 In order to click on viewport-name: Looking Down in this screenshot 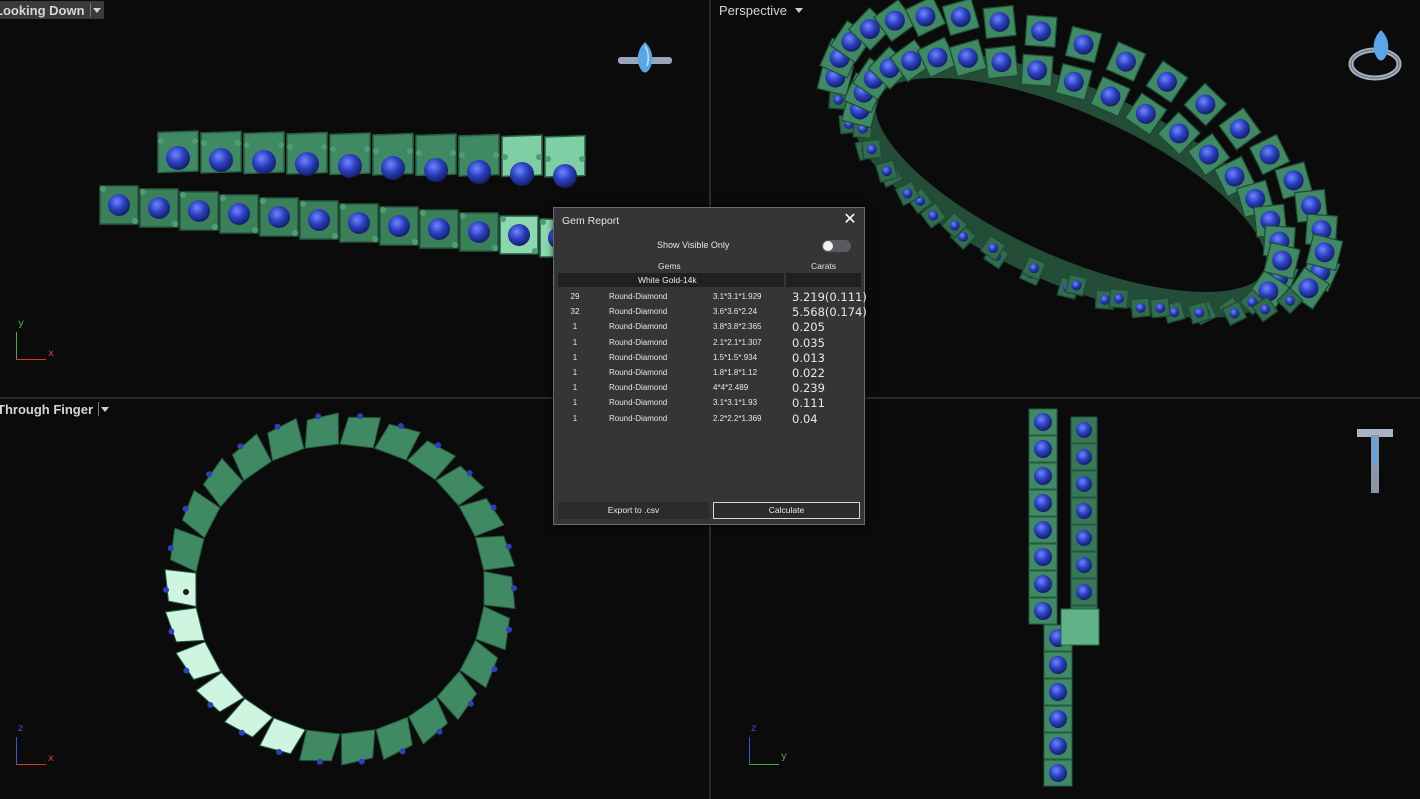, I will do `click(42, 10)`.